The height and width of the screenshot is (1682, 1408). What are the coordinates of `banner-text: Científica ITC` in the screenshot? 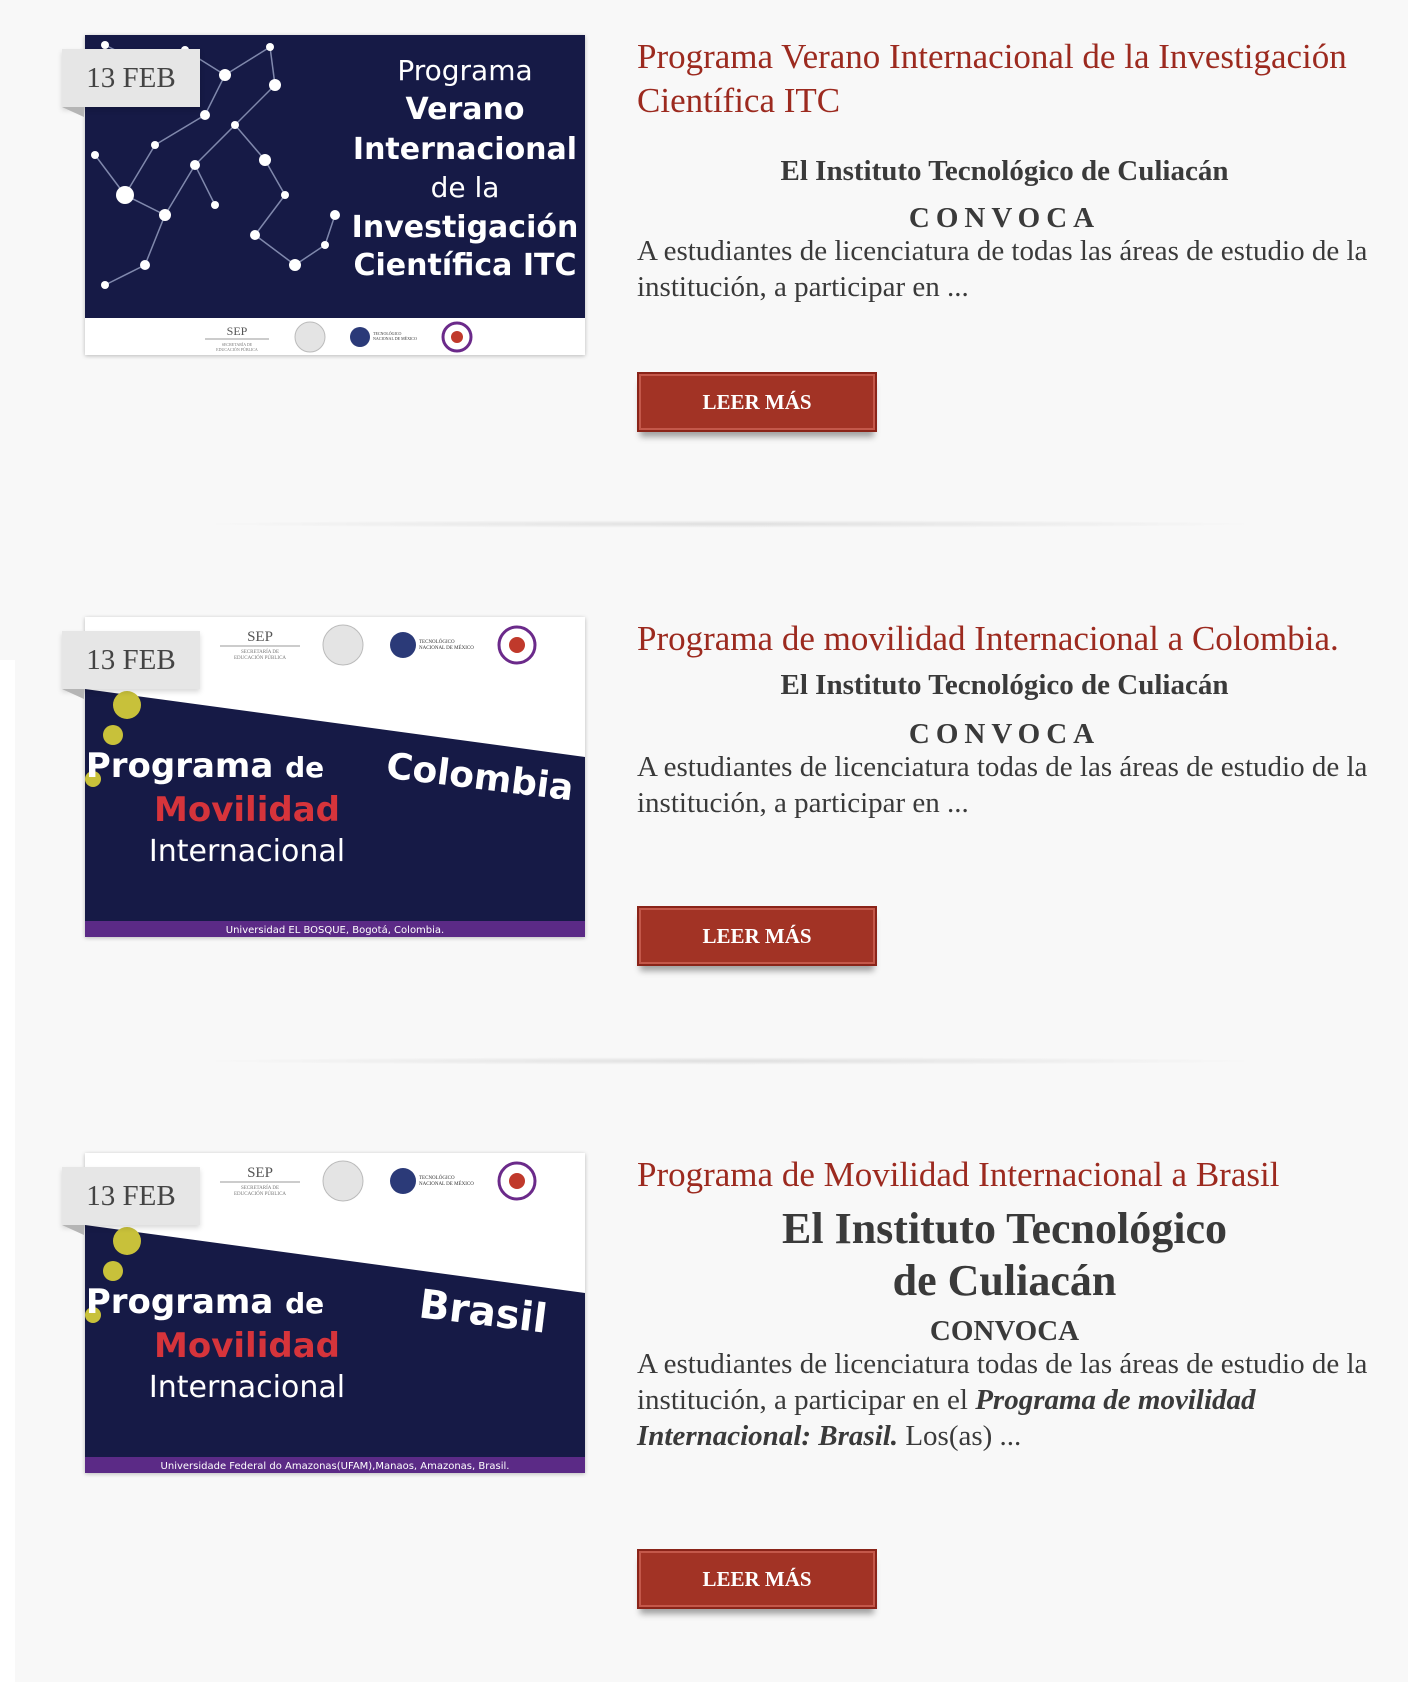 It's located at (465, 265).